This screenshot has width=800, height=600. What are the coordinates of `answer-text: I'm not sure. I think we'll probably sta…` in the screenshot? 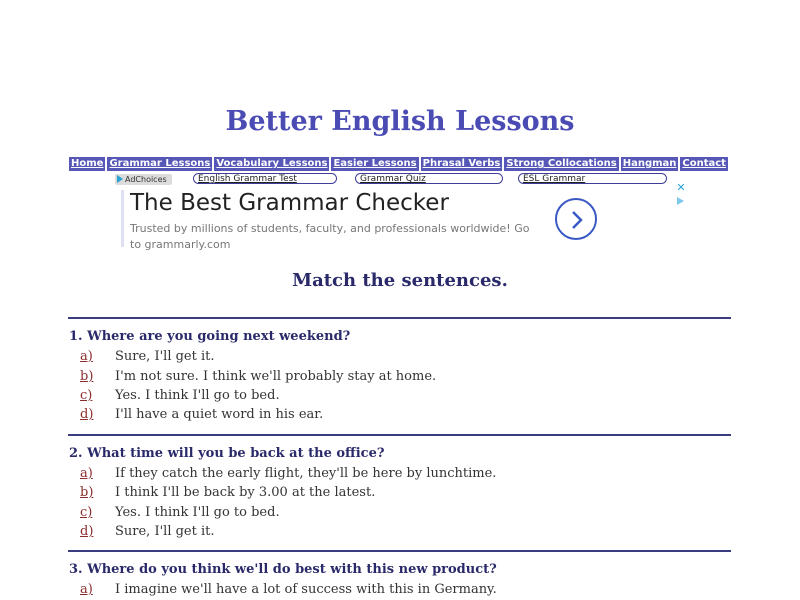 It's located at (276, 376).